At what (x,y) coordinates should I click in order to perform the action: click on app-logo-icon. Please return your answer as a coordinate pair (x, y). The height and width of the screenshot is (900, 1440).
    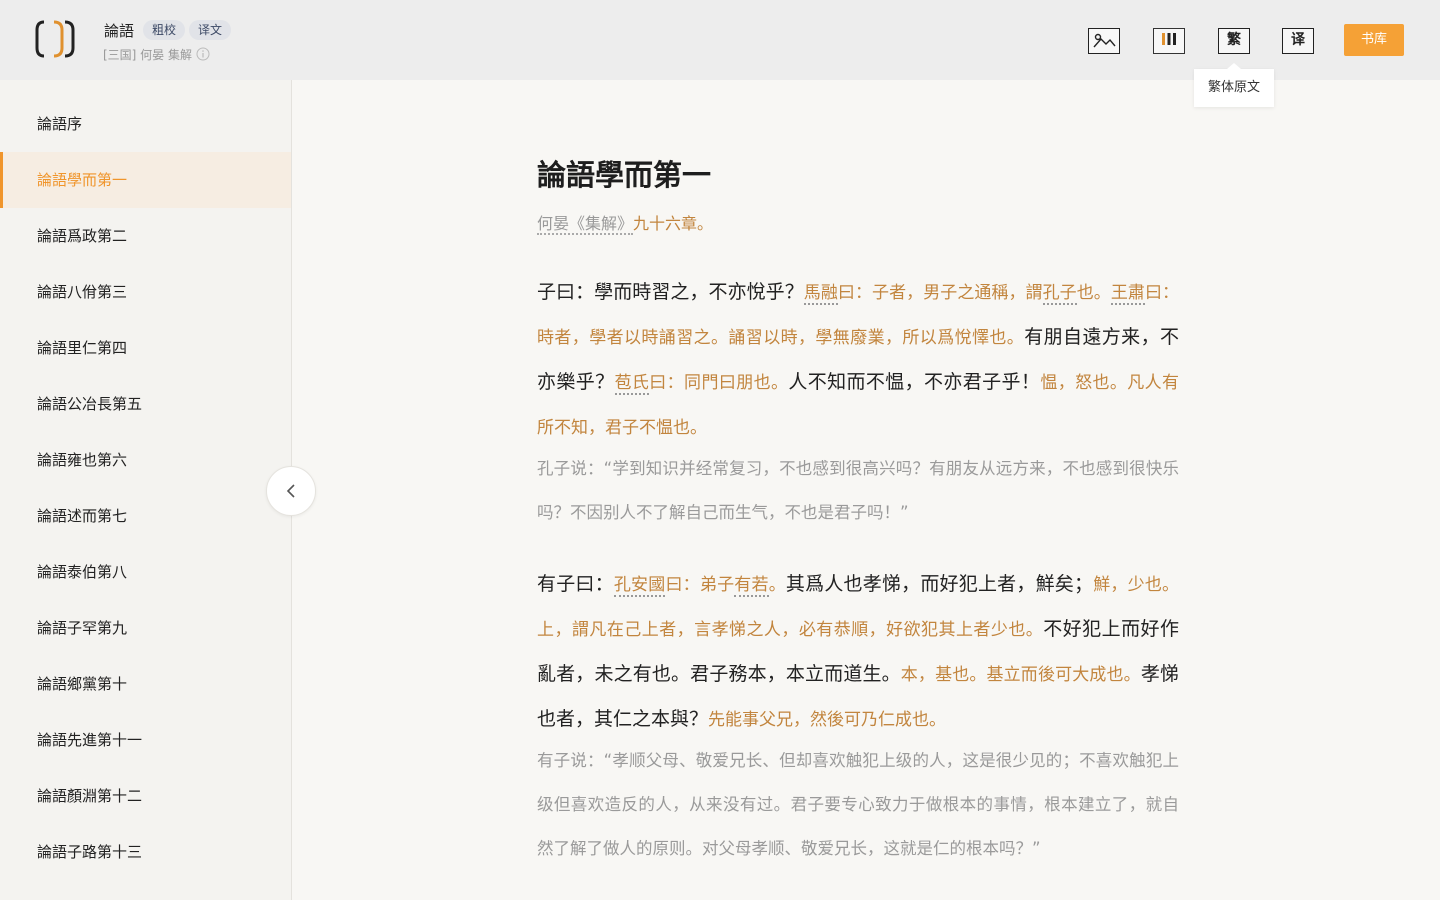
    Looking at the image, I should click on (56, 39).